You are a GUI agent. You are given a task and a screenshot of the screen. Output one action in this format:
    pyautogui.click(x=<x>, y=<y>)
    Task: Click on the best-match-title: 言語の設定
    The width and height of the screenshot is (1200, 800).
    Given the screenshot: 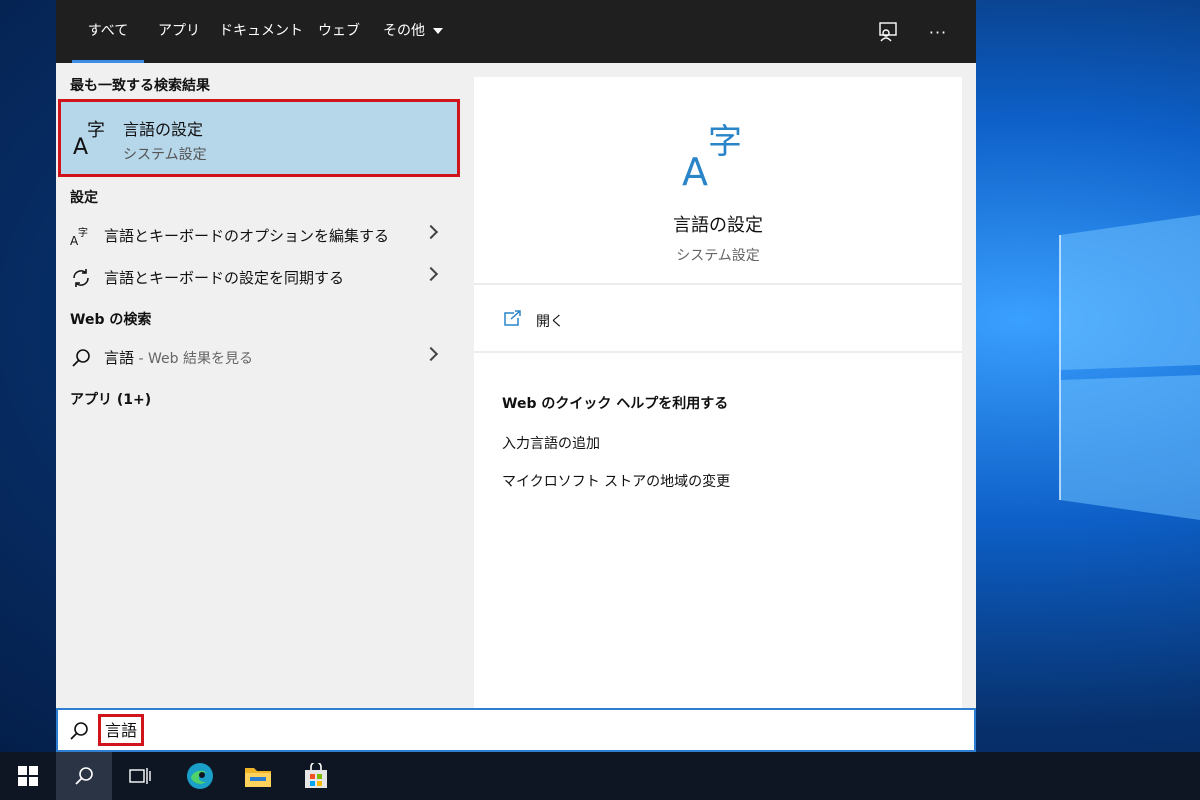 What is the action you would take?
    pyautogui.click(x=163, y=129)
    